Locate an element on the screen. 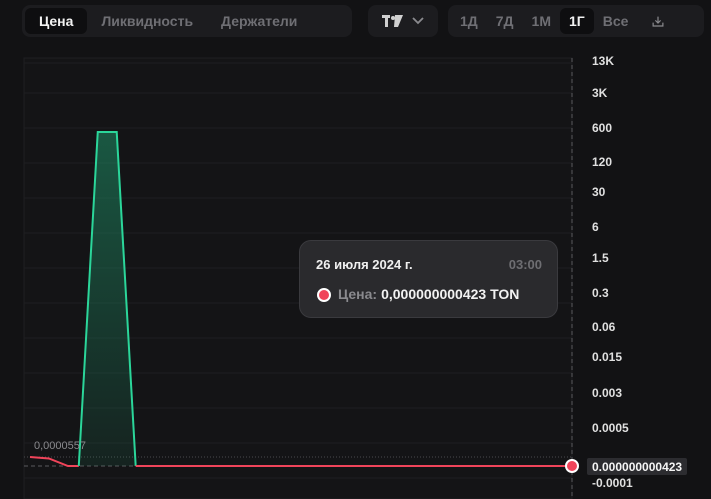  y-tick-label: 0.003 is located at coordinates (607, 393).